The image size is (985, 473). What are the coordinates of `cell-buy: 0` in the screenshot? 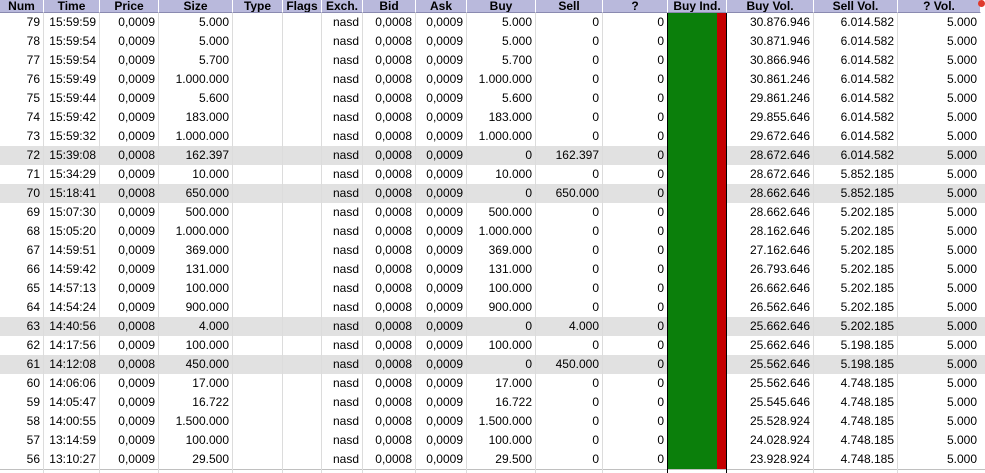 It's located at (528, 193).